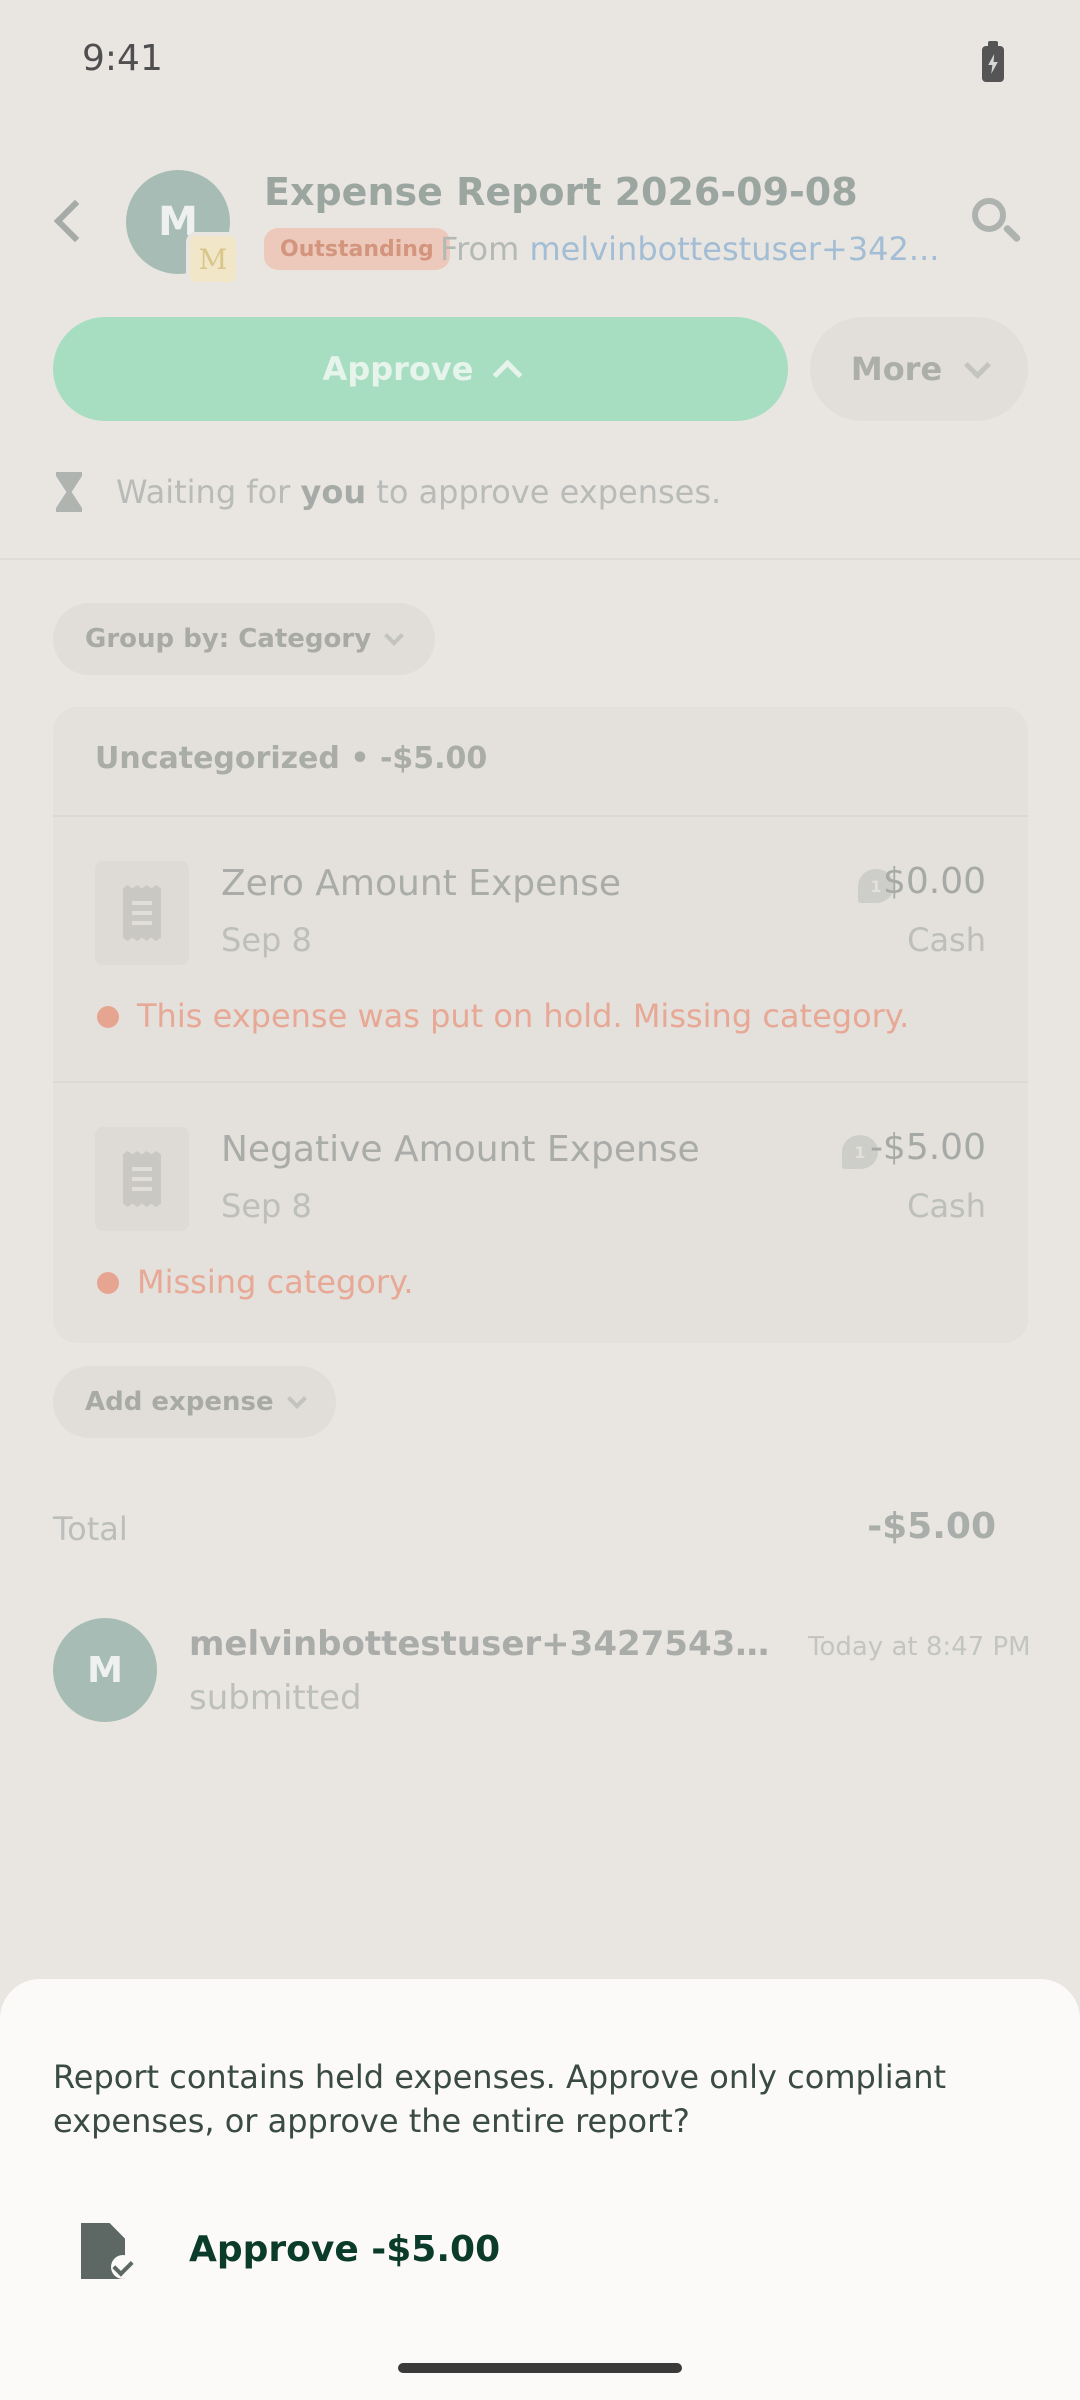  Describe the element at coordinates (179, 1402) in the screenshot. I see `add-expense-label: Add expense` at that location.